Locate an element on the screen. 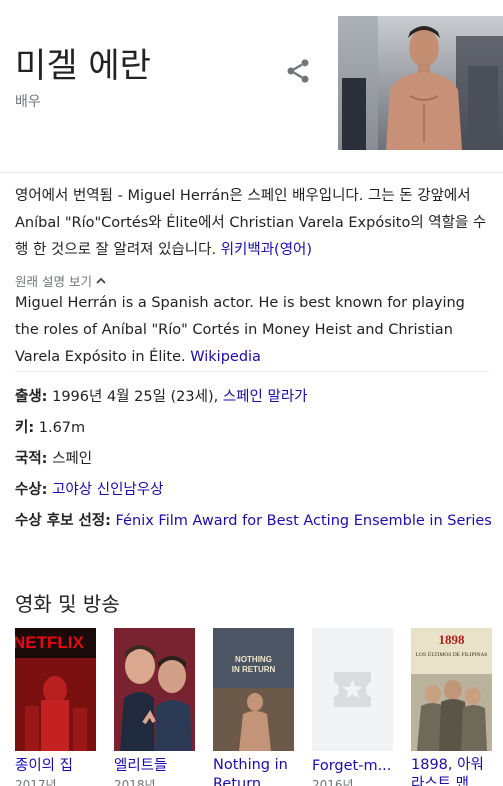  fact-nationality-label: 국적: is located at coordinates (31, 459).